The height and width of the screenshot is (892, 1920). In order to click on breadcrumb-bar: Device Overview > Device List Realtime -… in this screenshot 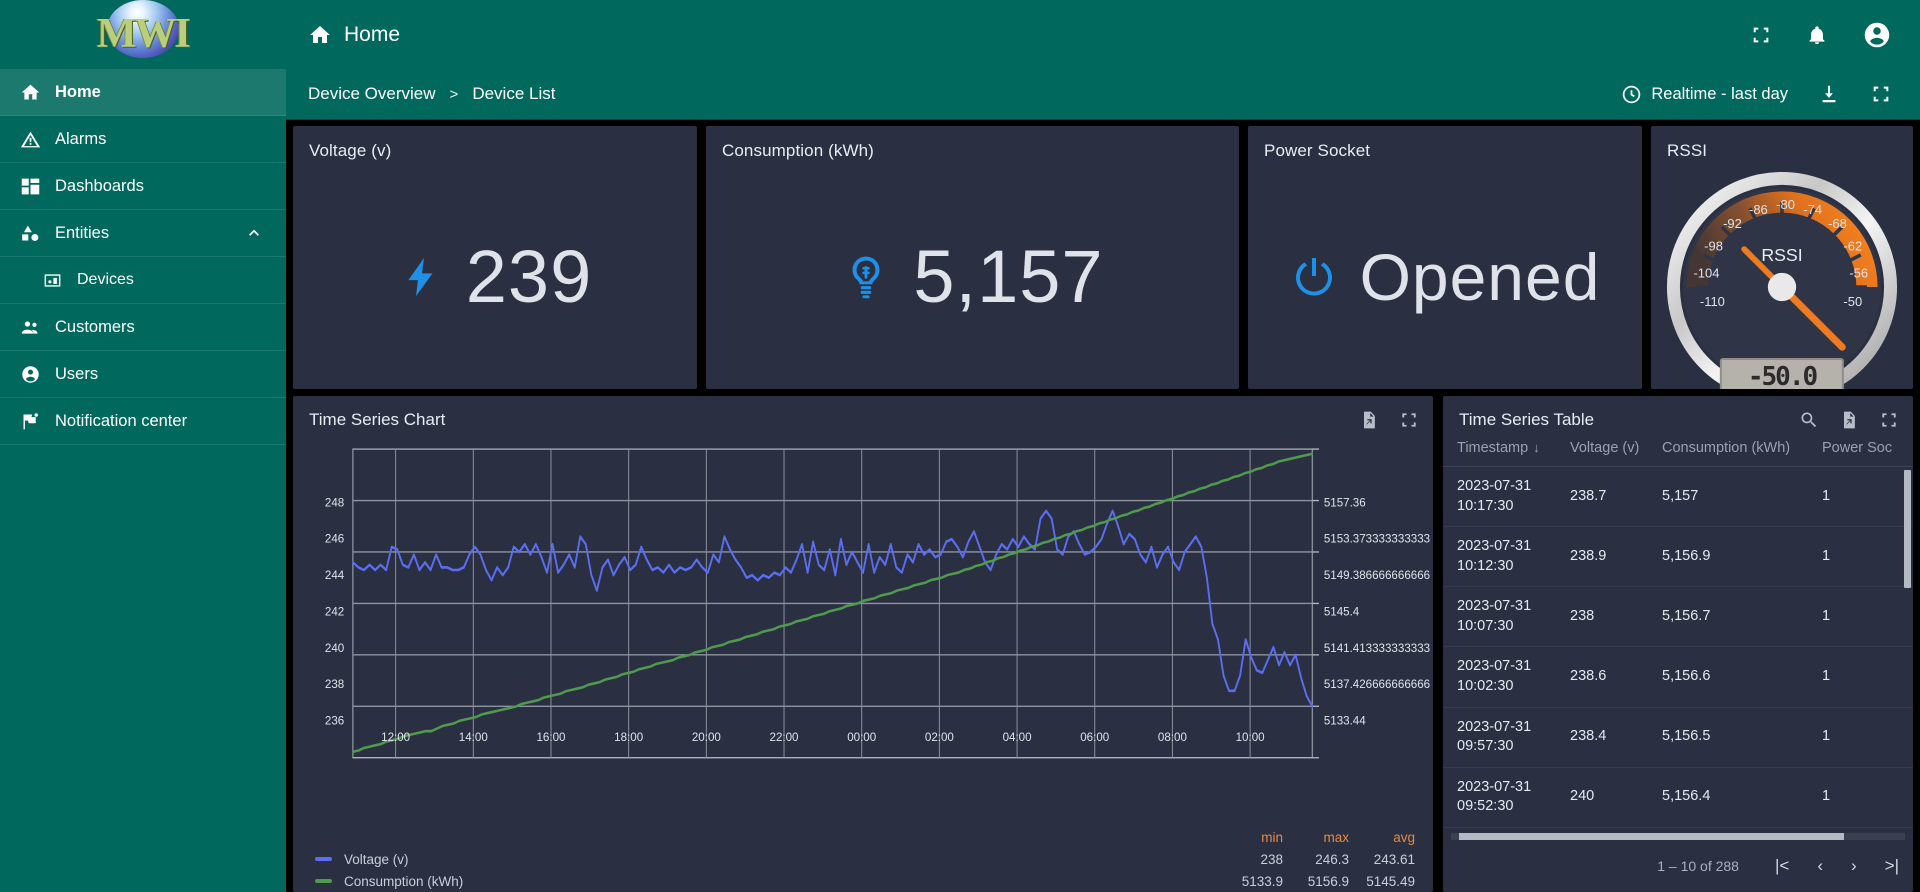, I will do `click(1103, 94)`.